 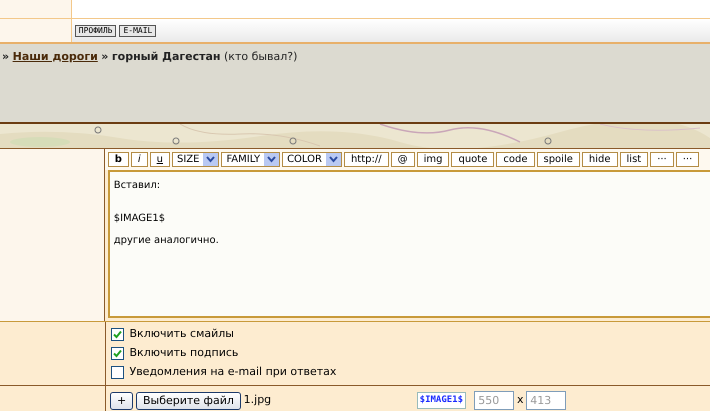 What do you see at coordinates (472, 159) in the screenshot?
I see `format-button: quote` at bounding box center [472, 159].